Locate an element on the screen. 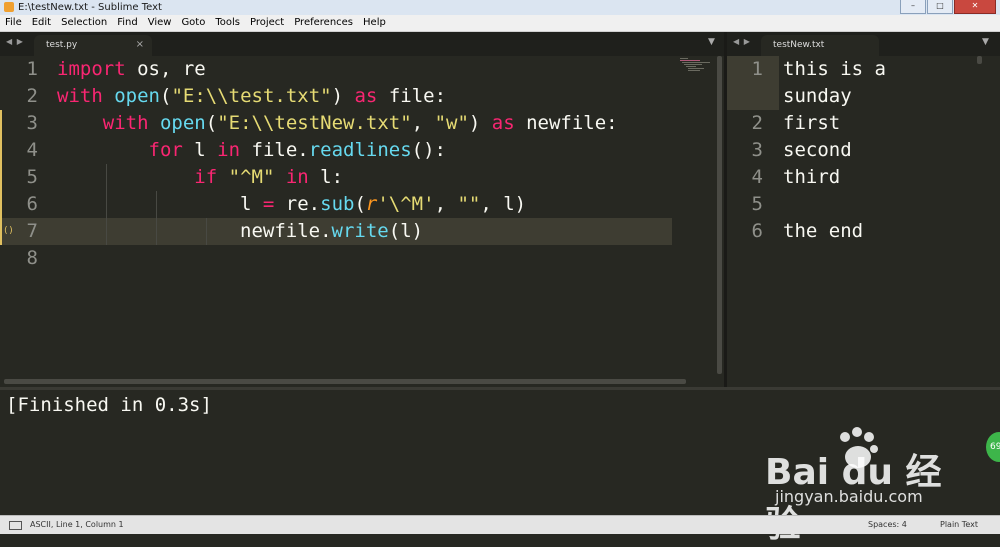 Image resolution: width=1000 pixels, height=547 pixels. left-tab-bar: ◀ ▶ test.py × ▼ is located at coordinates (362, 44).